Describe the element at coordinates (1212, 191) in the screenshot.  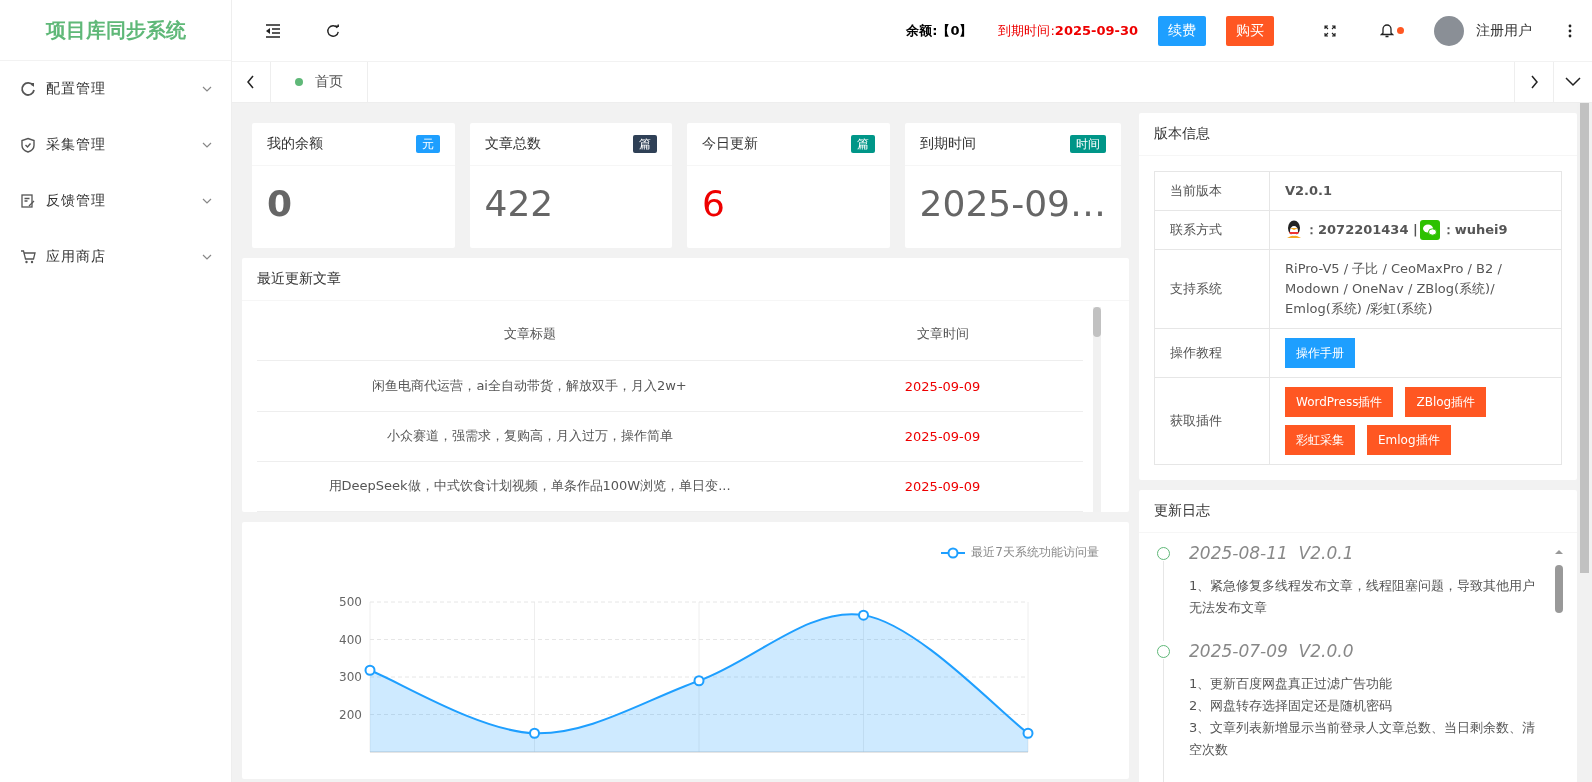
I see `info-label: 当前版本` at that location.